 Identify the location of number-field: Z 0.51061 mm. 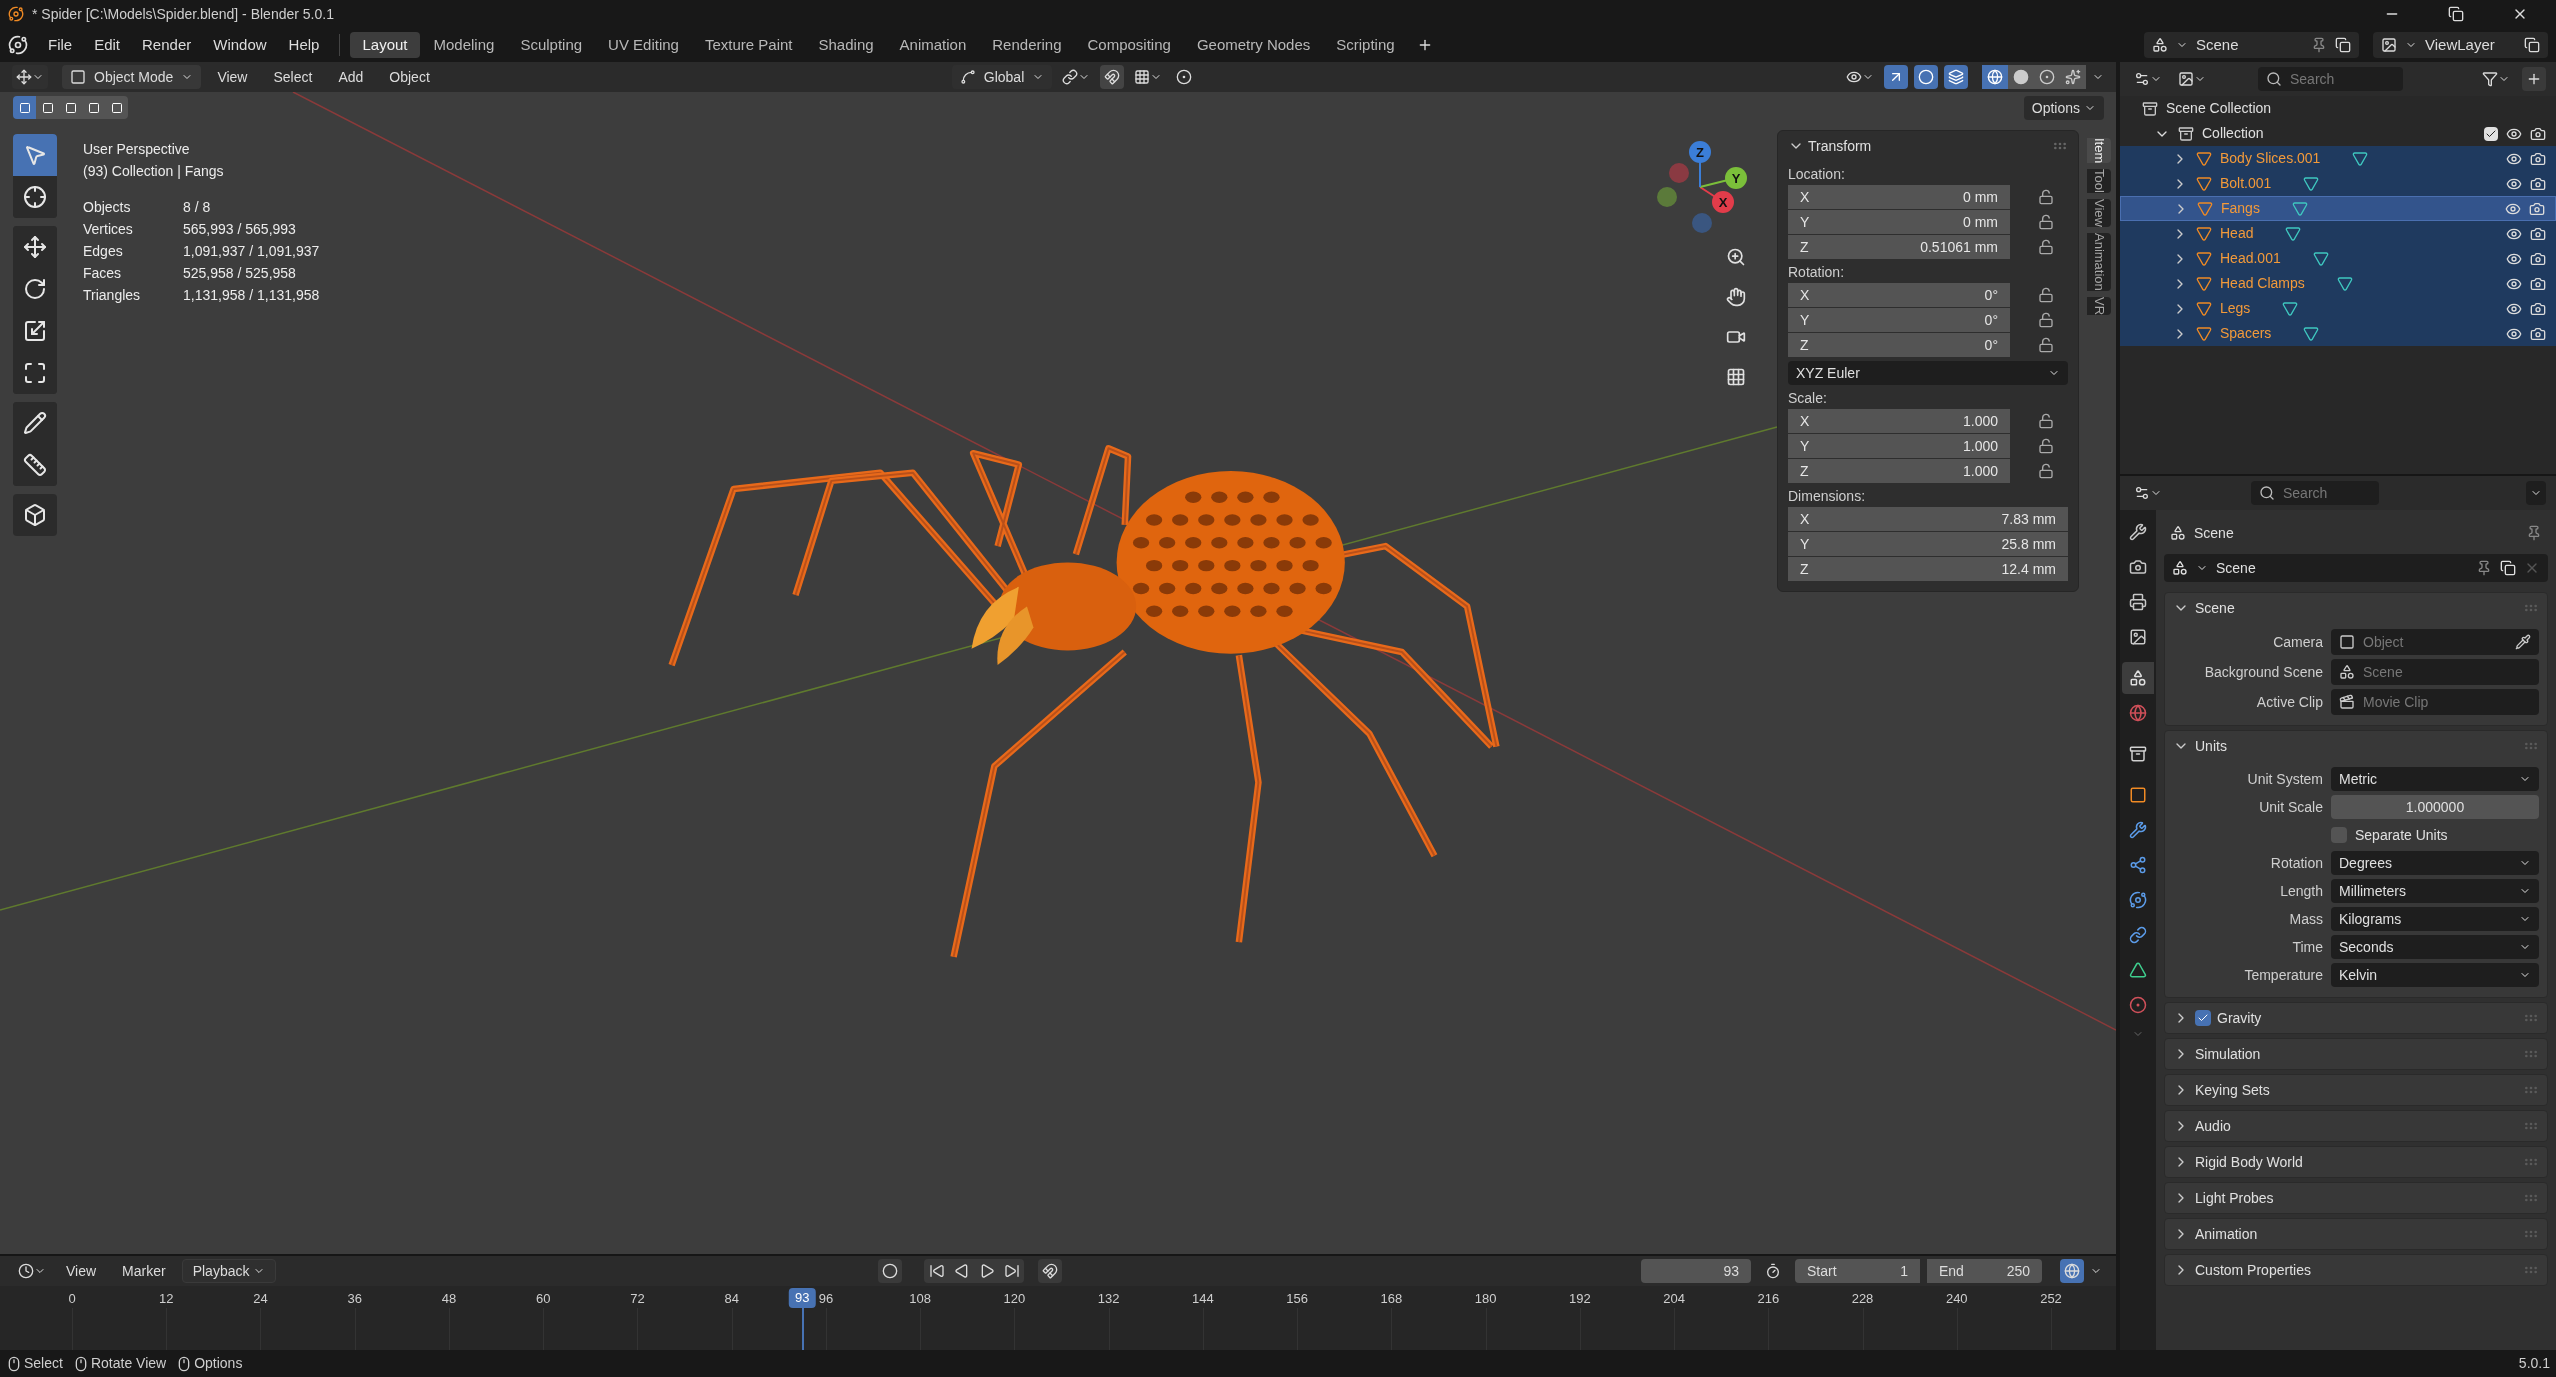
(1899, 247).